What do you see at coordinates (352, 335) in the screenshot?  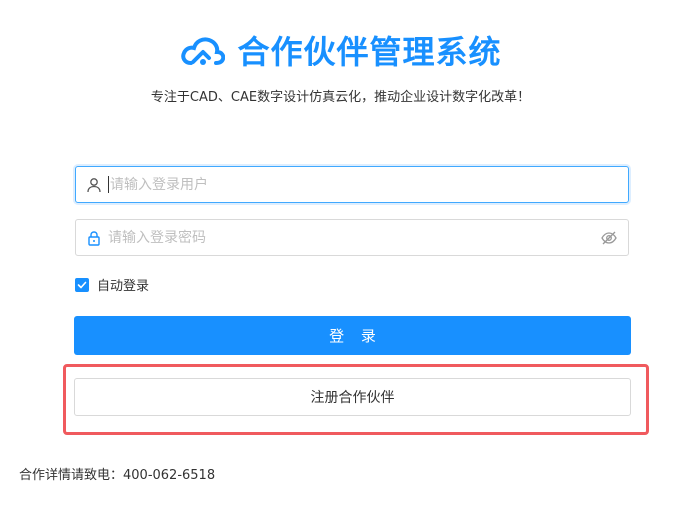 I see `login-button: 登 录` at bounding box center [352, 335].